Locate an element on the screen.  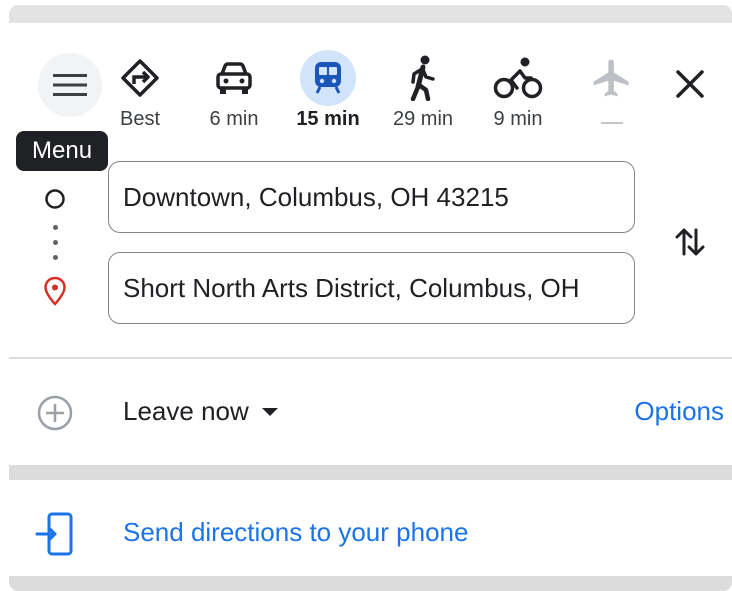
car-icon is located at coordinates (234, 78).